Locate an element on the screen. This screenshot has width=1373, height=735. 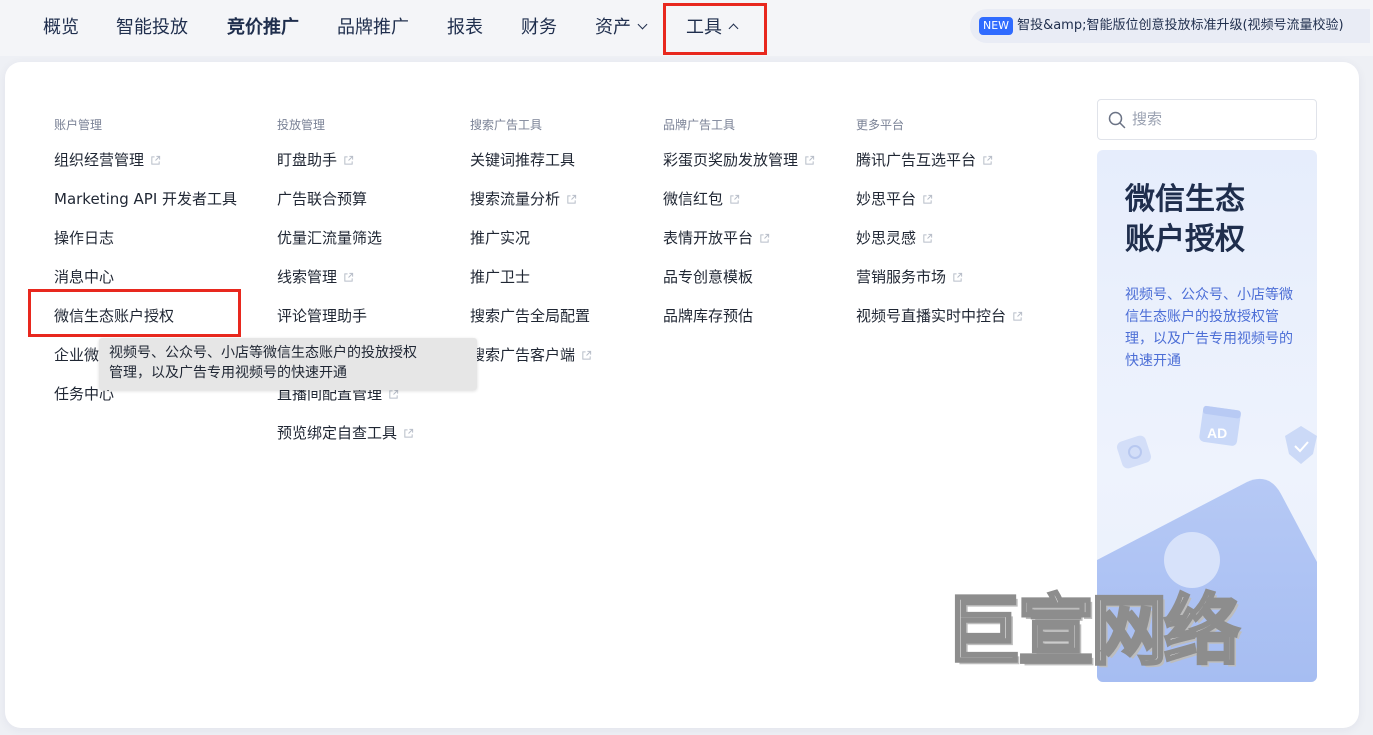
menu-item-label: 彩蛋页奖励发放管理 is located at coordinates (731, 160).